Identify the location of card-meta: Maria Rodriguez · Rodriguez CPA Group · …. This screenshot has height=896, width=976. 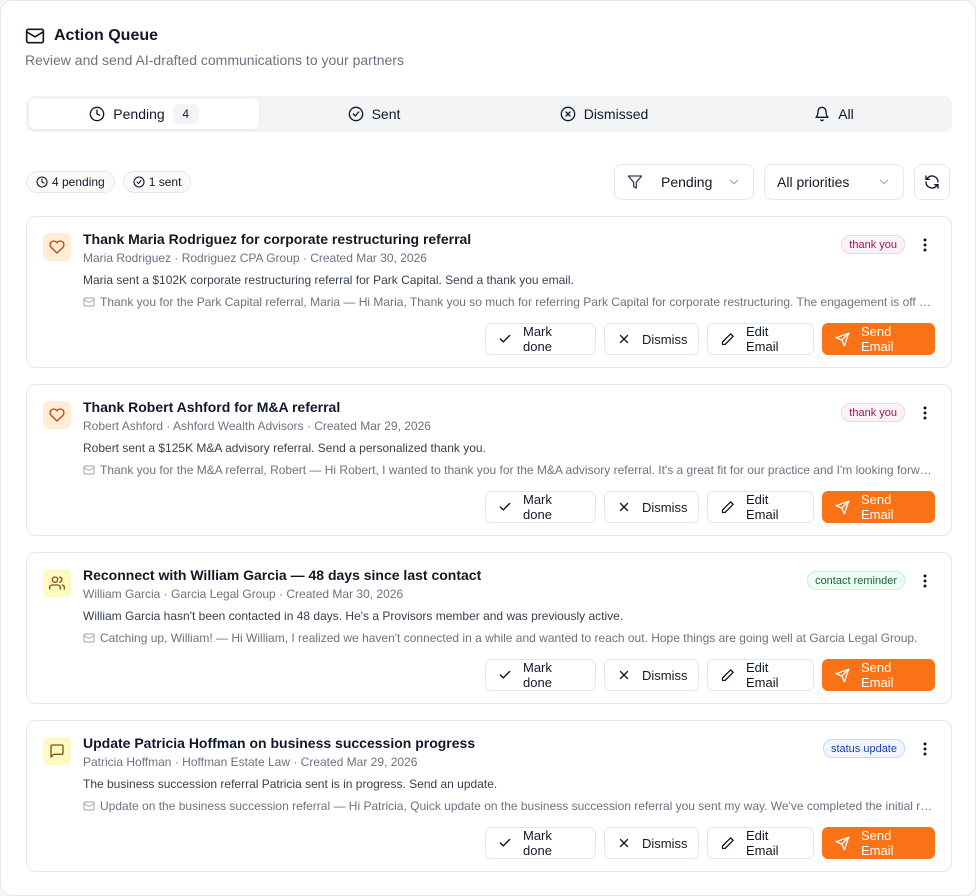
(255, 258).